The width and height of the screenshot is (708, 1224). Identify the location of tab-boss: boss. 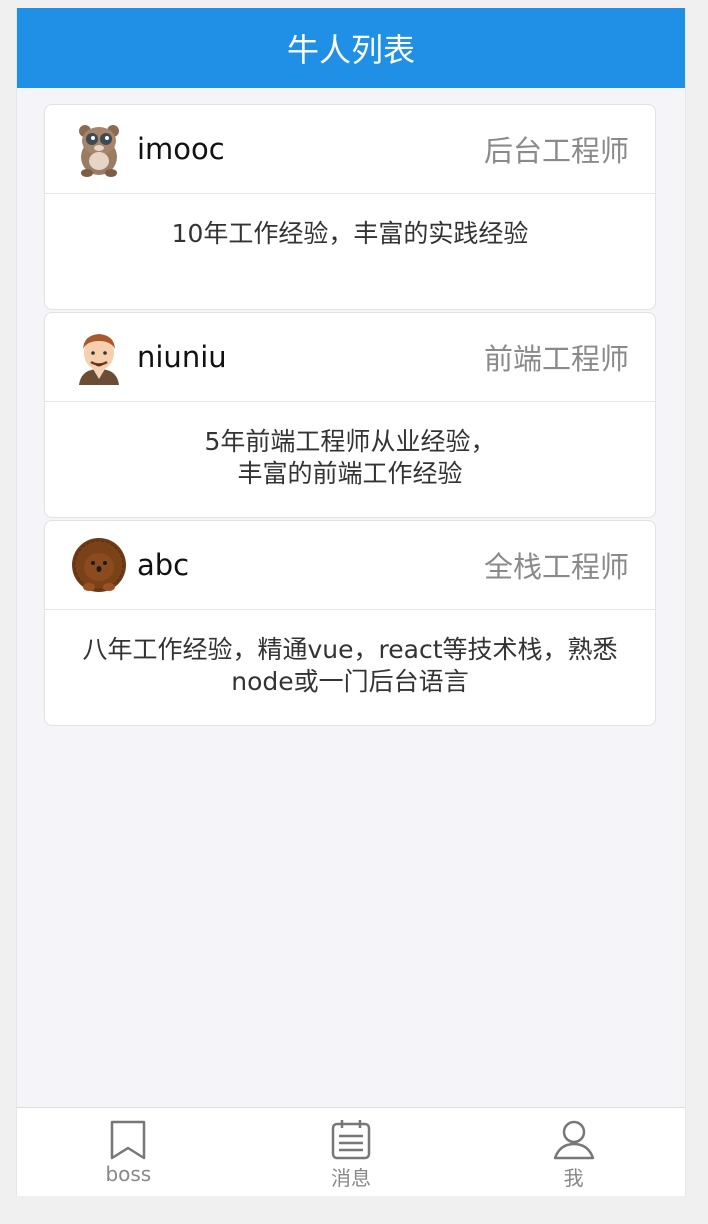
(128, 1152).